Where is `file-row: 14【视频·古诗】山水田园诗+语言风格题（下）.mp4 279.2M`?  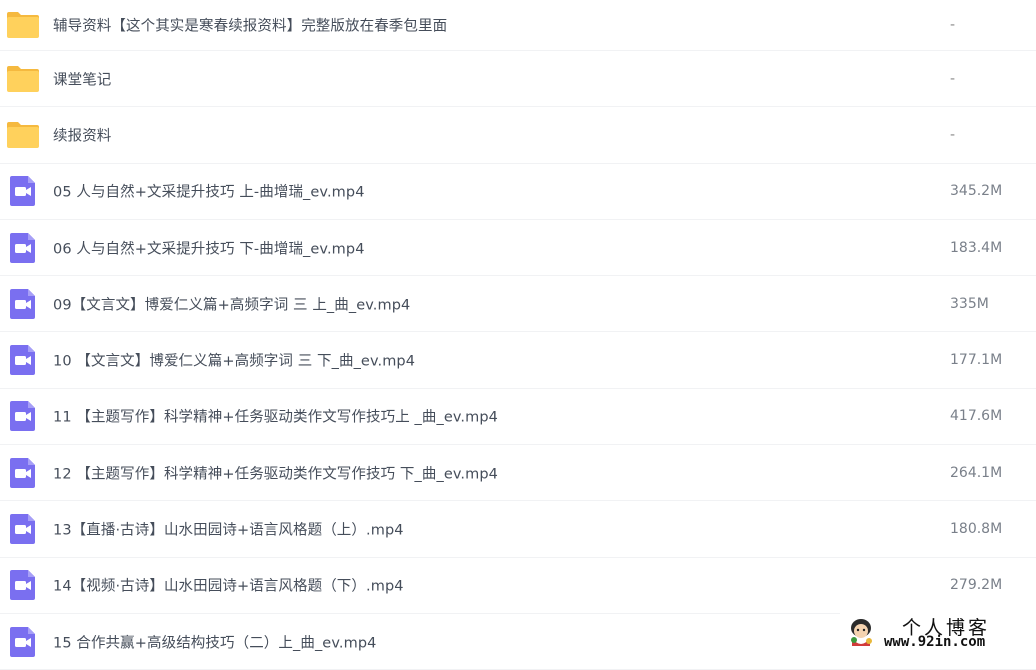 file-row: 14【视频·古诗】山水田园诗+语言风格题（下）.mp4 279.2M is located at coordinates (518, 586).